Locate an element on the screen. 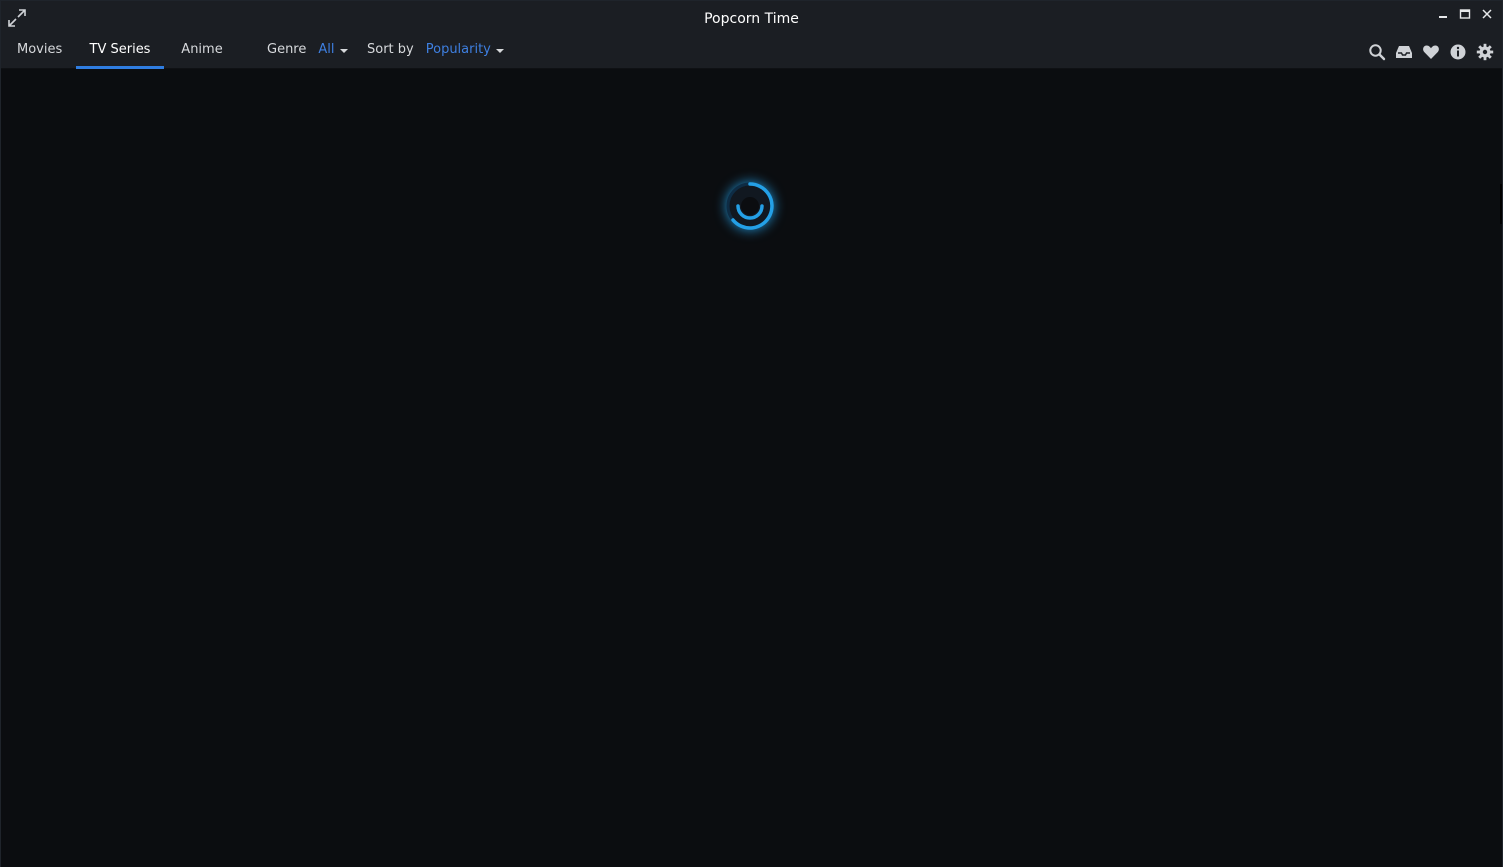 This screenshot has height=867, width=1503. sort-dropdown: Popularity is located at coordinates (465, 49).